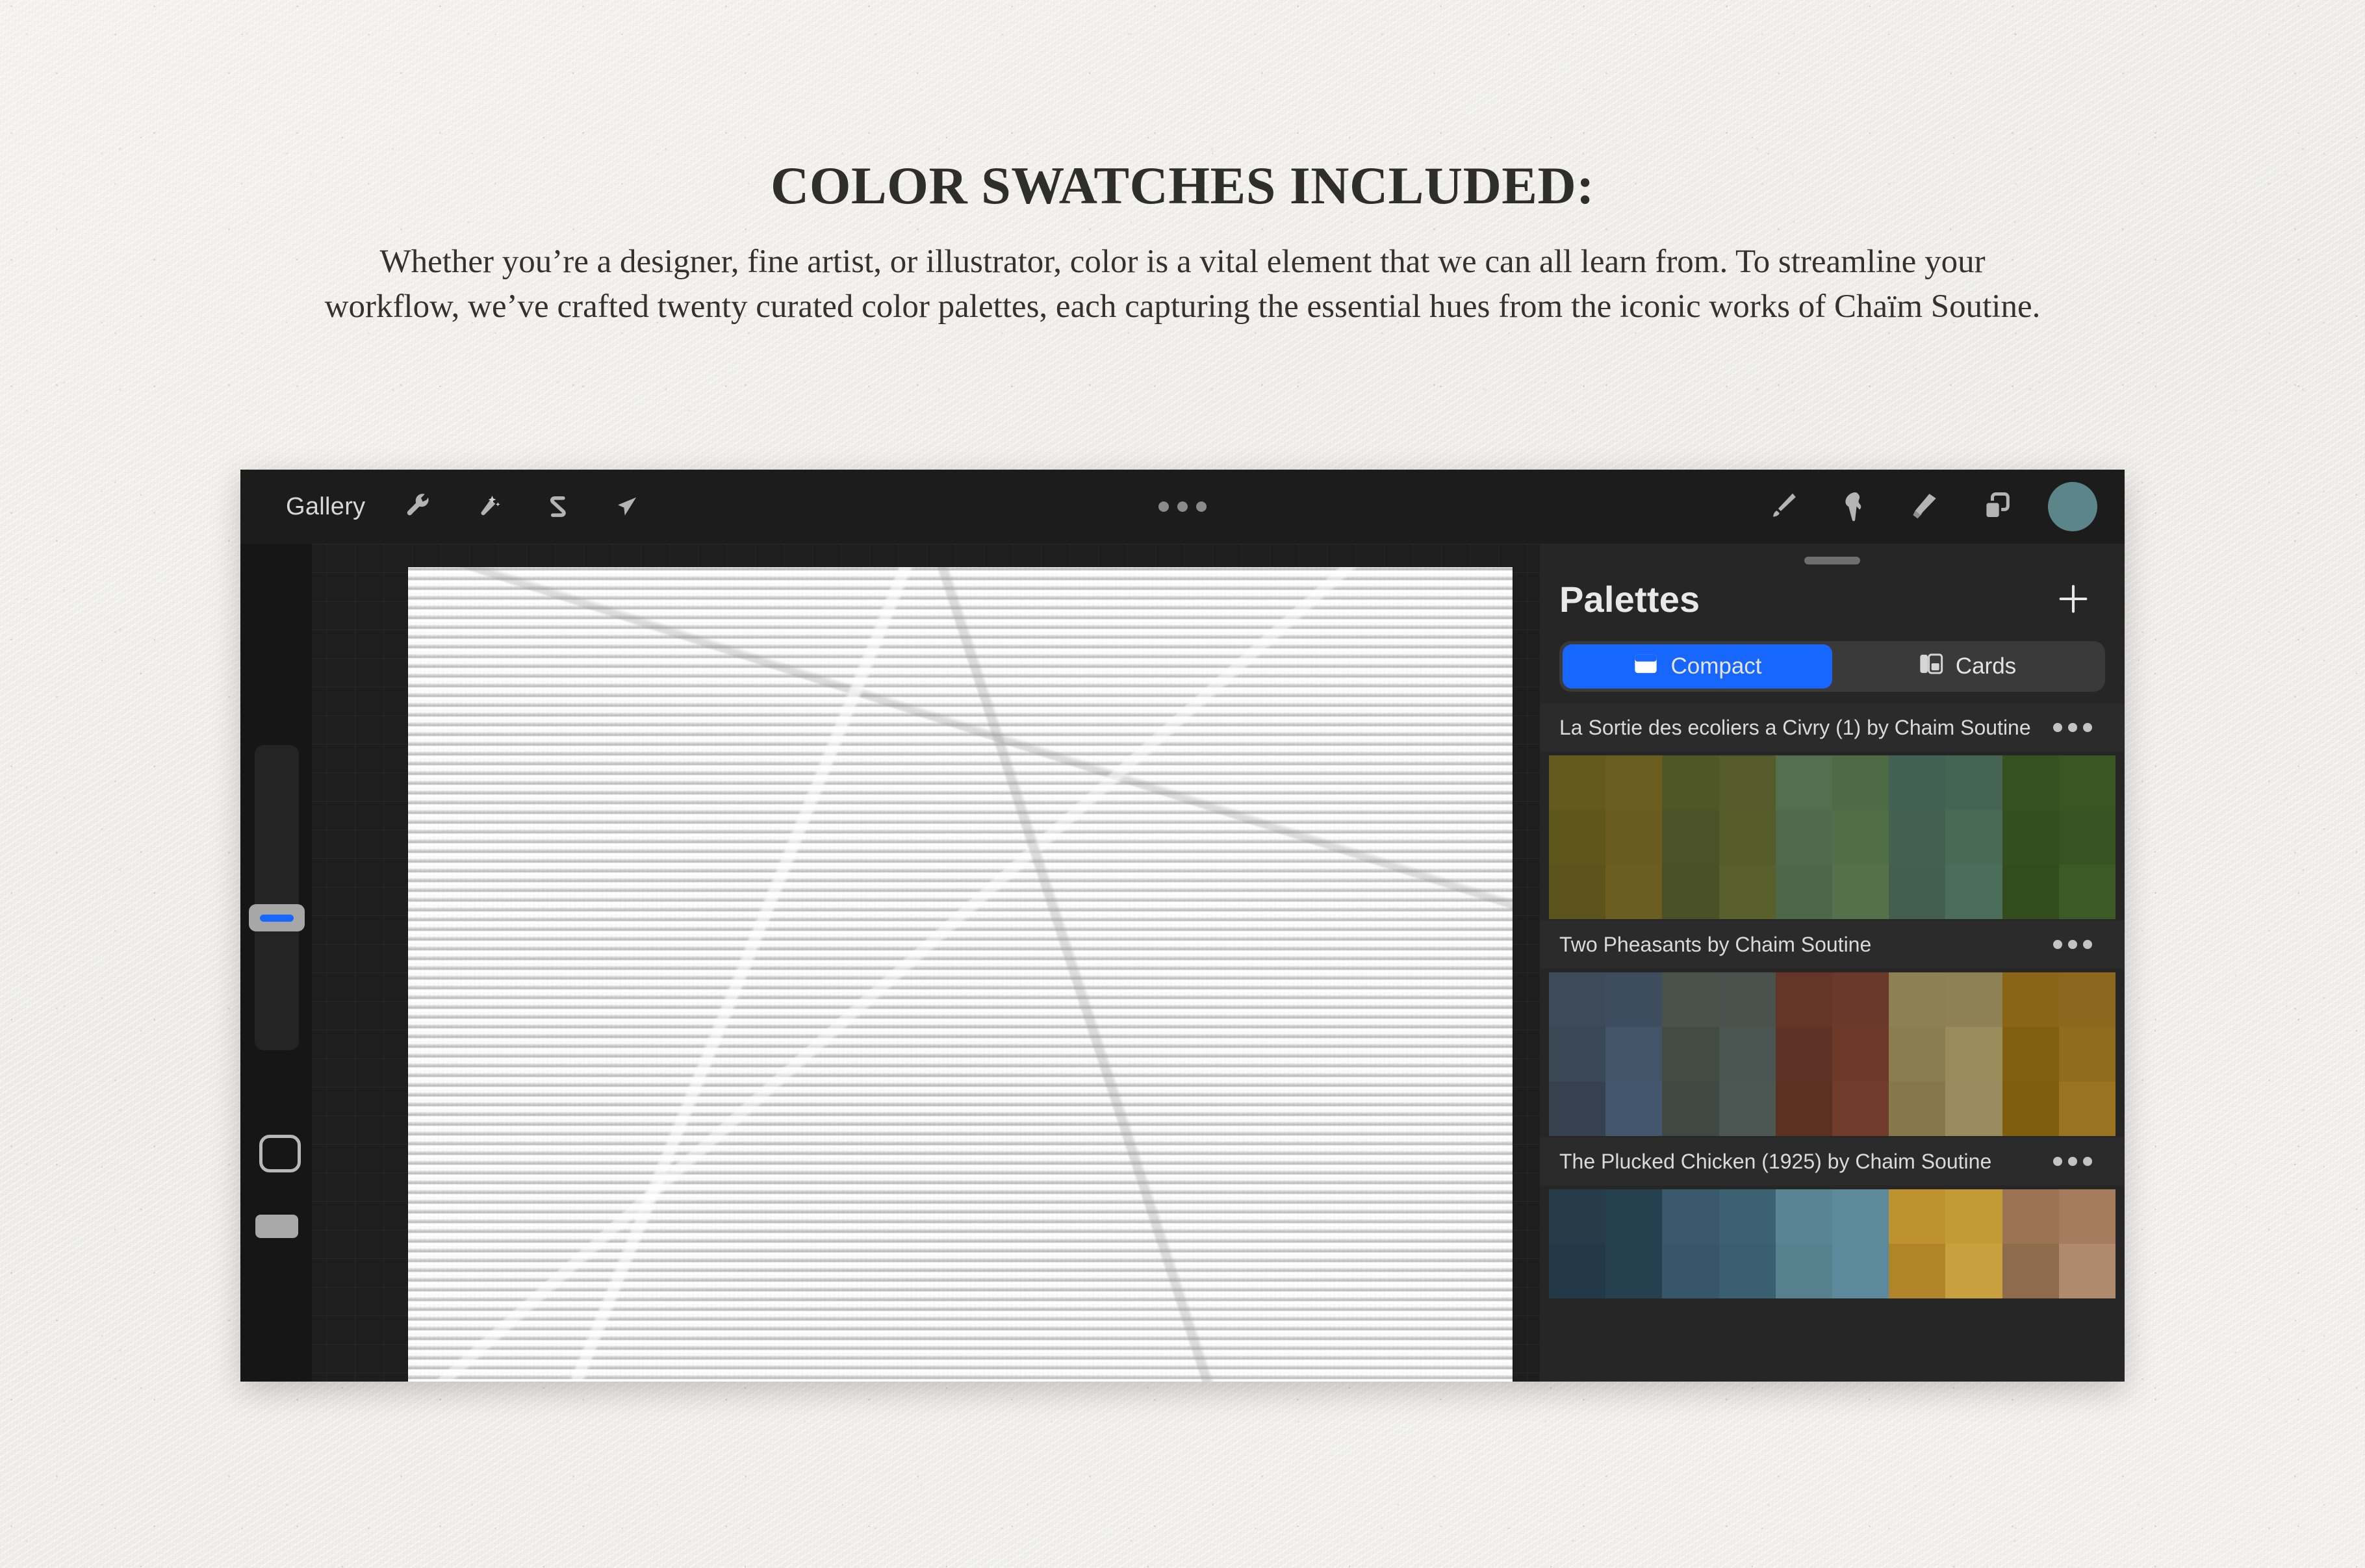  Describe the element at coordinates (488, 507) in the screenshot. I see `magic-wand-icon` at that location.